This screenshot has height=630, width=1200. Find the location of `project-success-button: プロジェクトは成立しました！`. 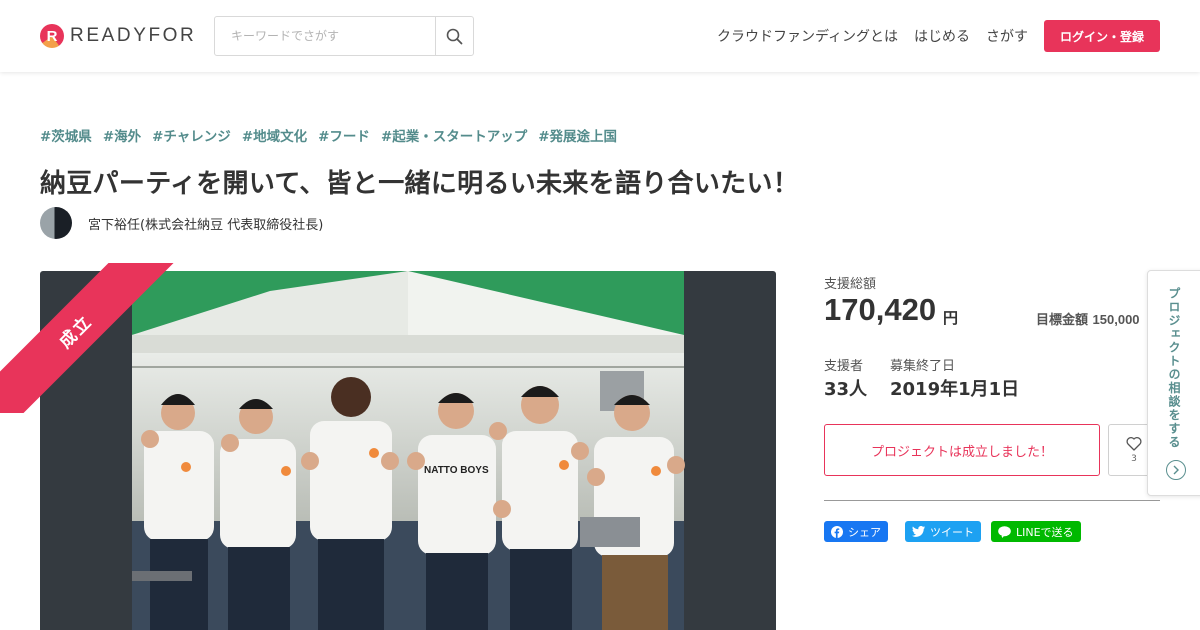

project-success-button: プロジェクトは成立しました！ is located at coordinates (962, 450).